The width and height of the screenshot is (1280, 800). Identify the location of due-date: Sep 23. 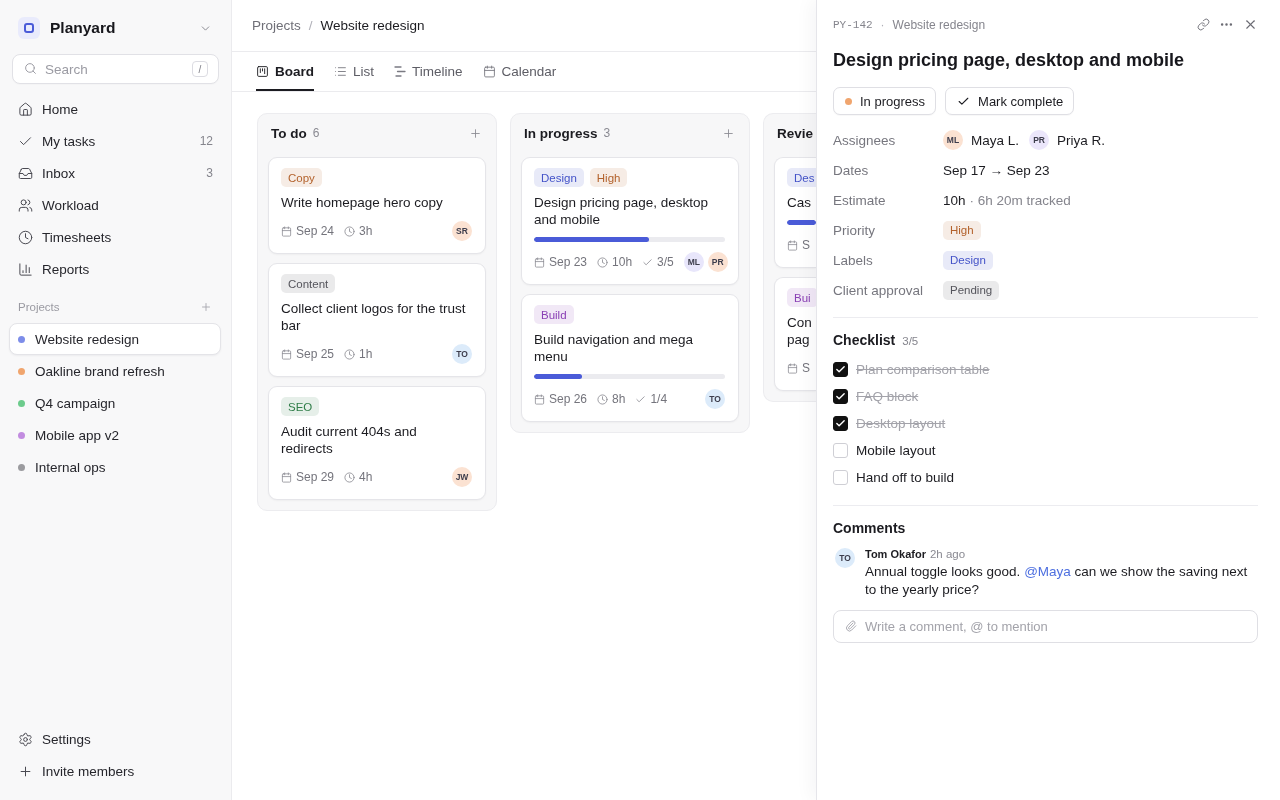
(568, 262).